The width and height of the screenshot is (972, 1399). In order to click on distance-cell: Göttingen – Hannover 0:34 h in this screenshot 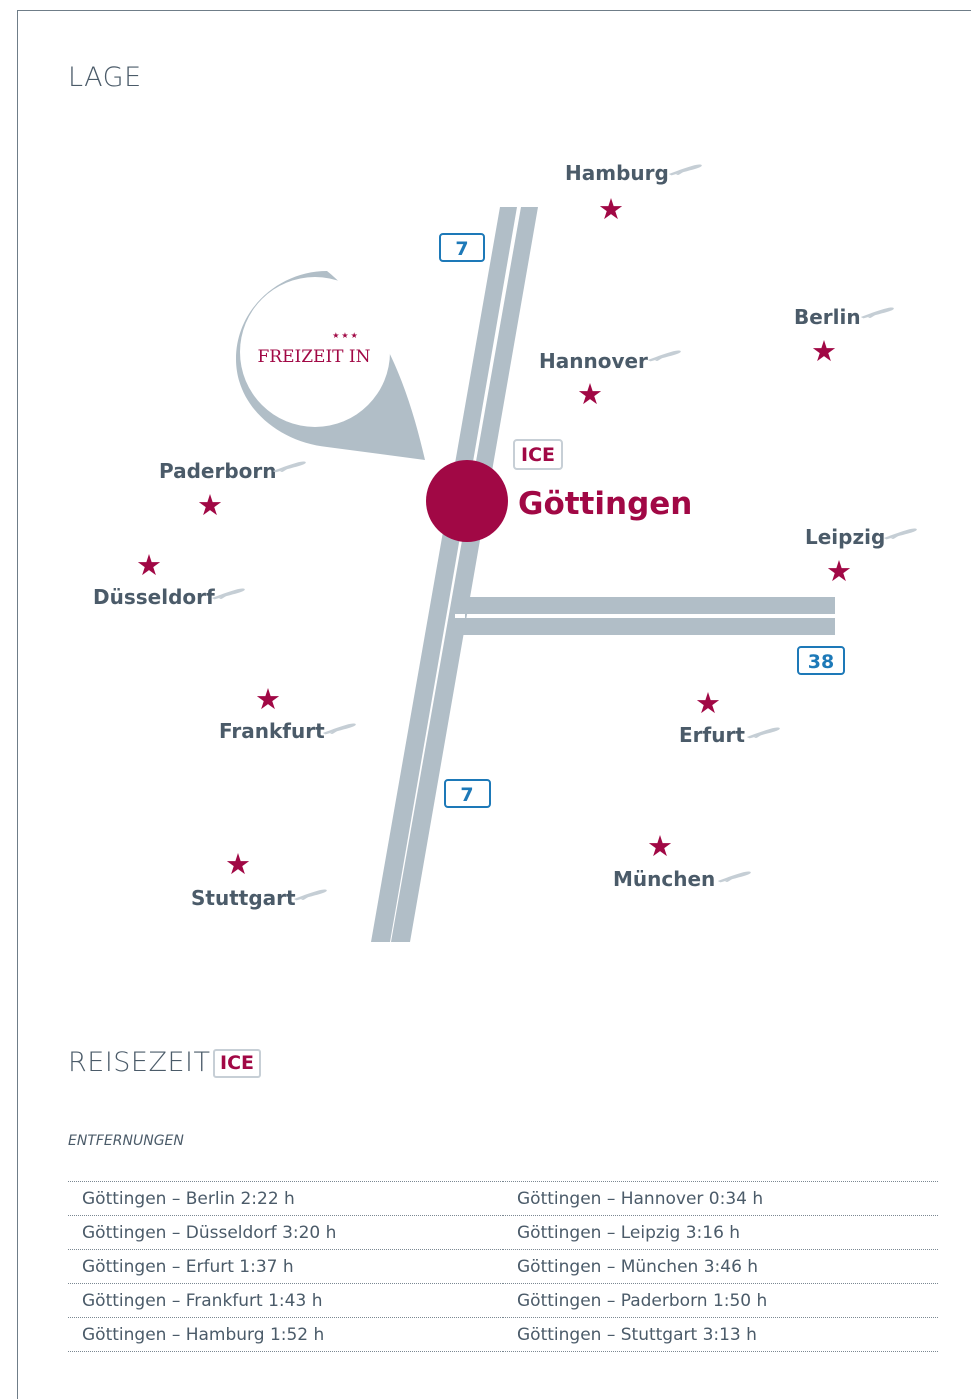, I will do `click(720, 1198)`.